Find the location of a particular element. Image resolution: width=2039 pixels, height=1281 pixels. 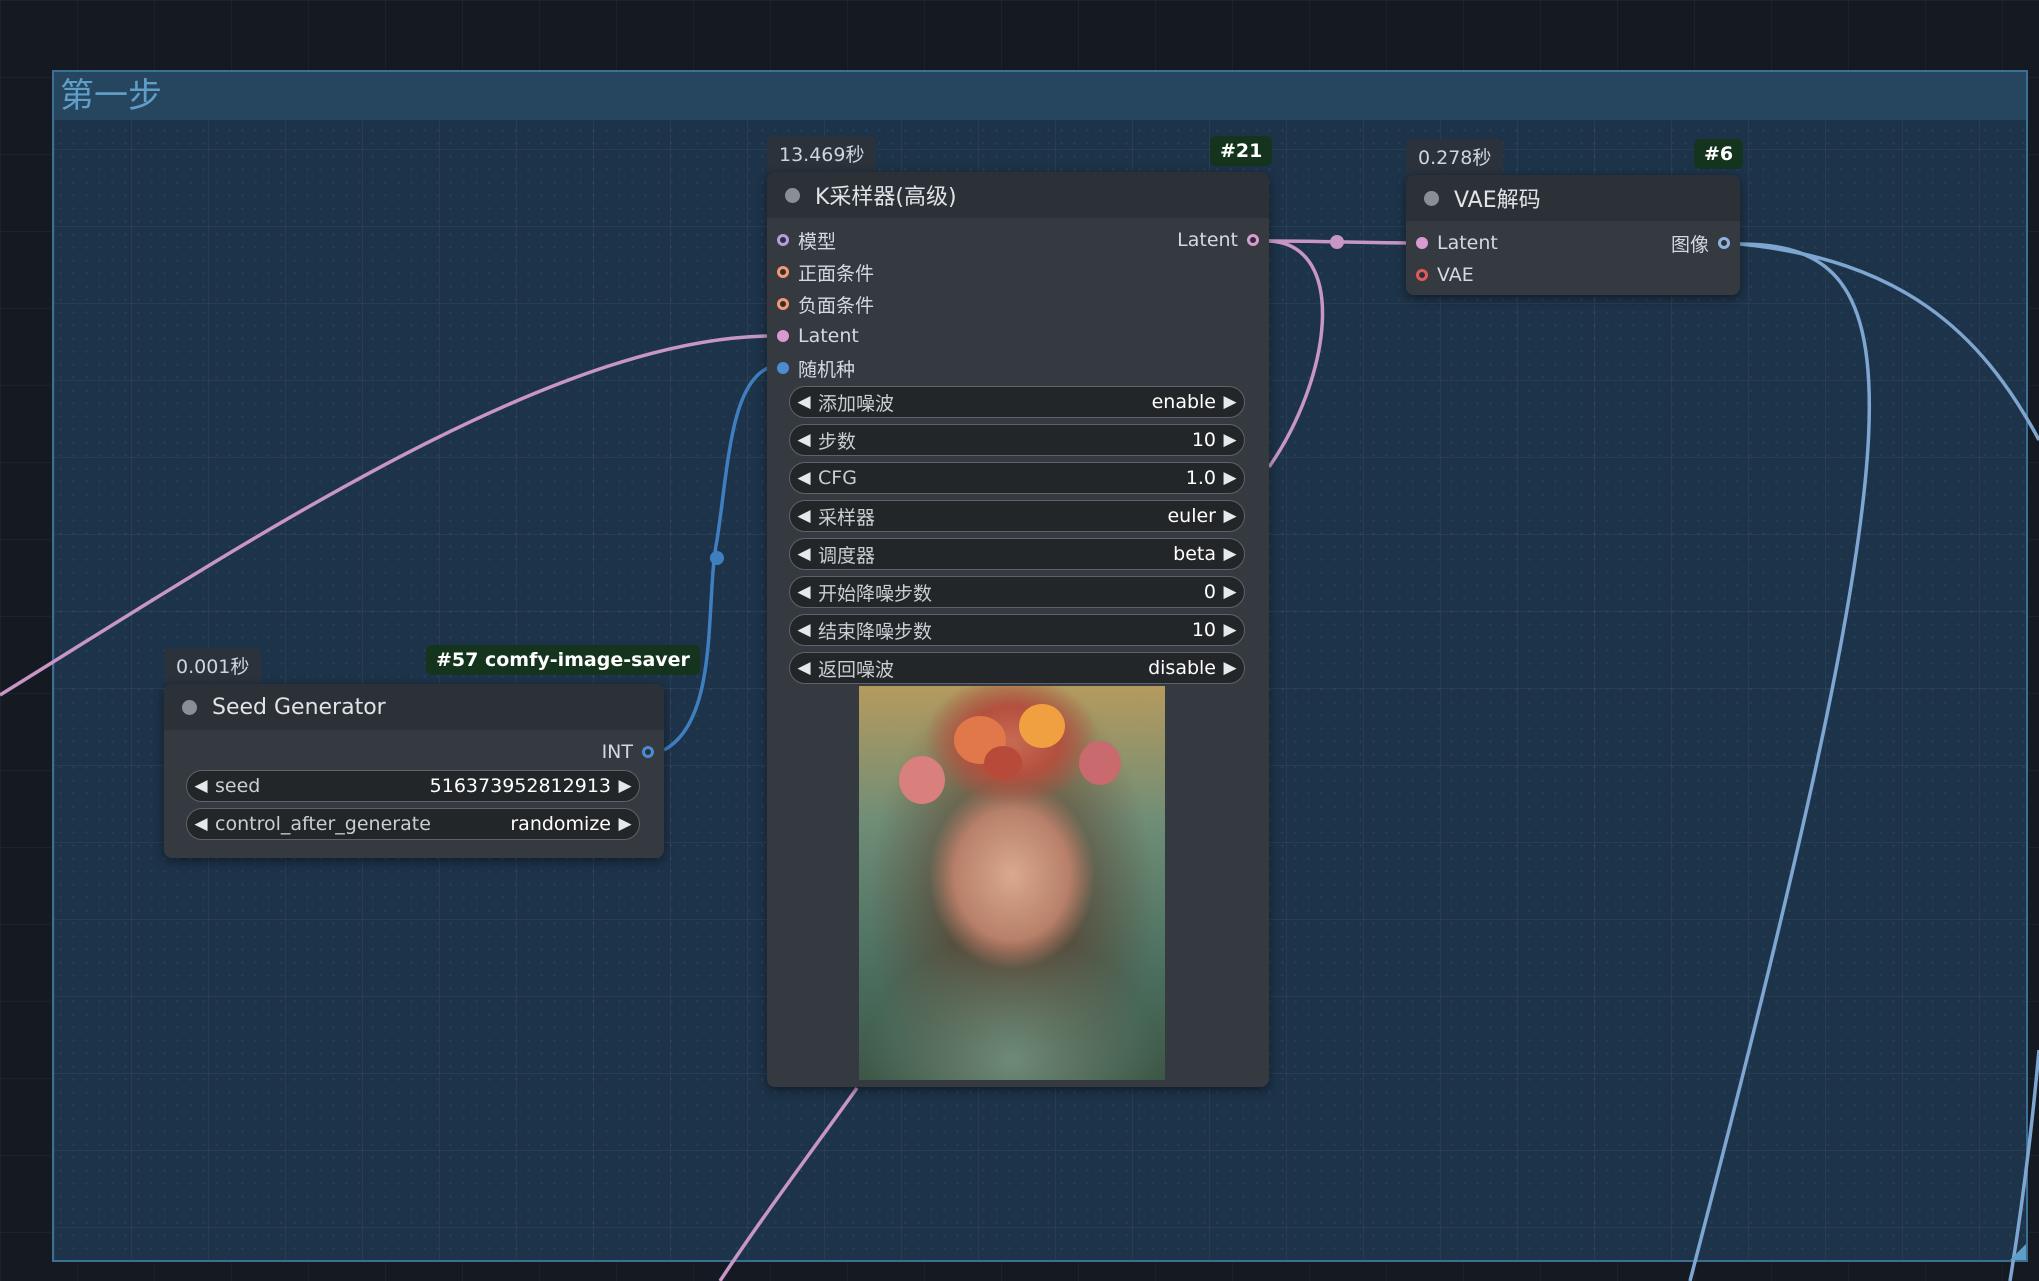

widget-label: CFG is located at coordinates (837, 478).